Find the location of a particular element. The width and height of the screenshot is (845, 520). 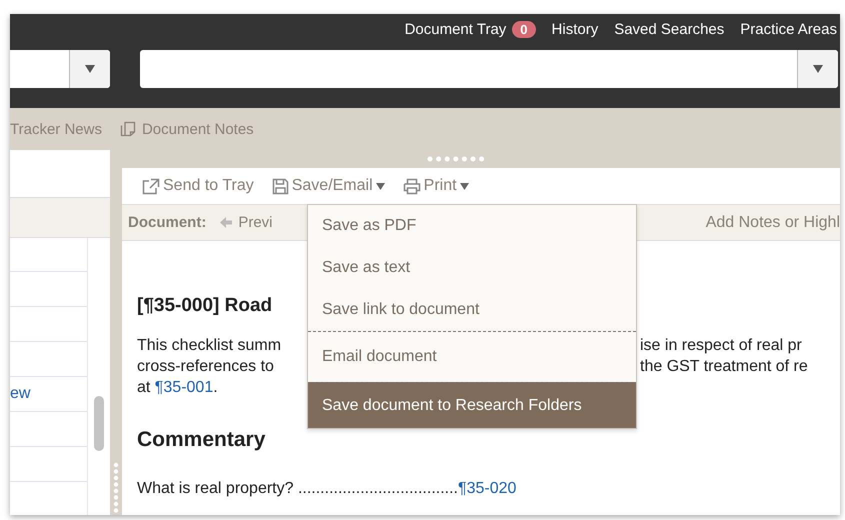

reference-link: ¶35-020 is located at coordinates (487, 488).